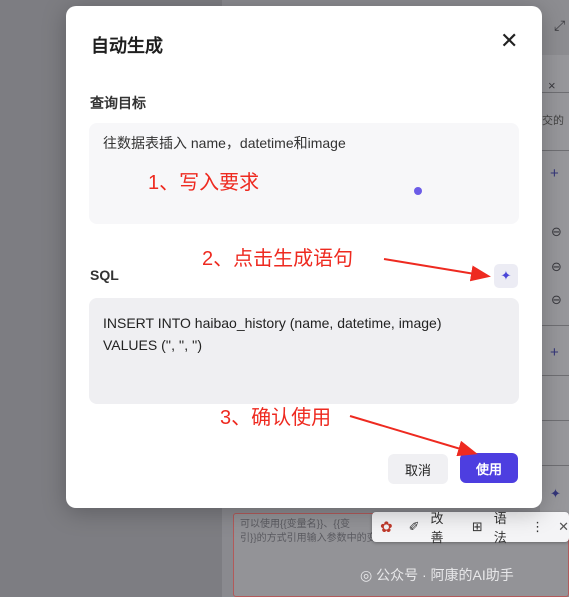 The image size is (569, 597). What do you see at coordinates (437, 270) in the screenshot?
I see `arrow-to-generate` at bounding box center [437, 270].